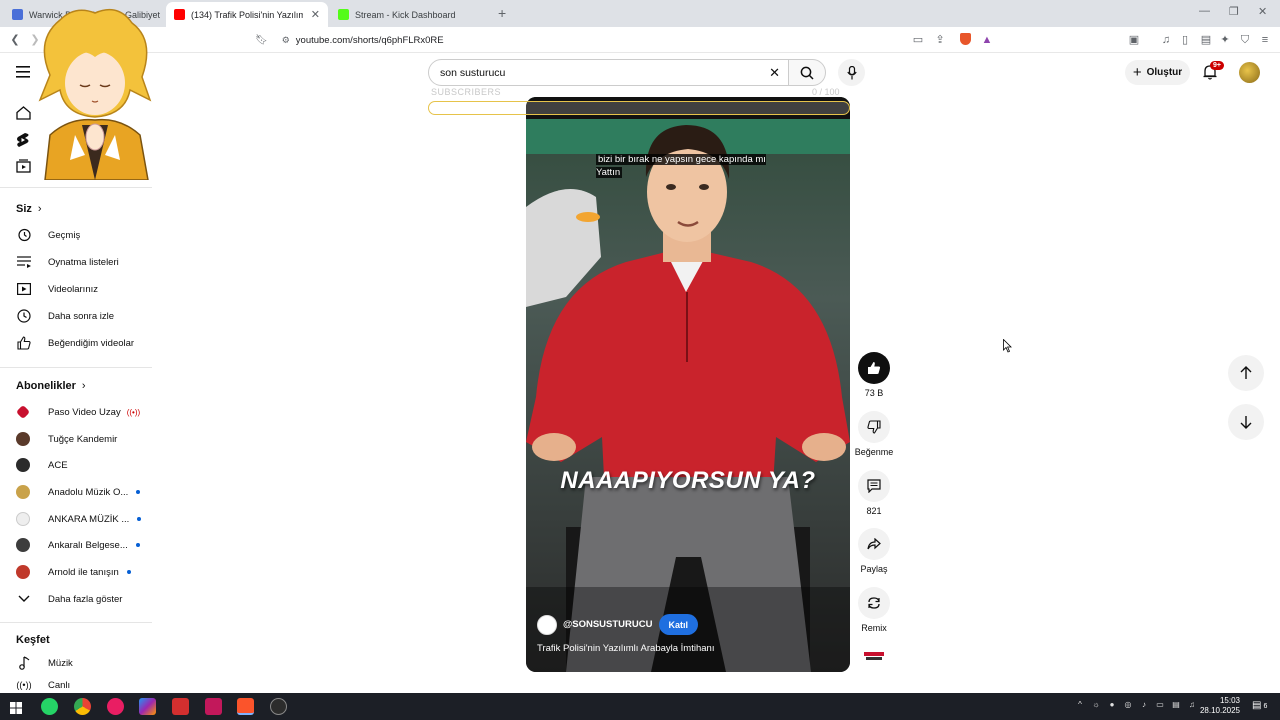  I want to click on subscription-item: Arnold ile tanışın, so click(83, 572).